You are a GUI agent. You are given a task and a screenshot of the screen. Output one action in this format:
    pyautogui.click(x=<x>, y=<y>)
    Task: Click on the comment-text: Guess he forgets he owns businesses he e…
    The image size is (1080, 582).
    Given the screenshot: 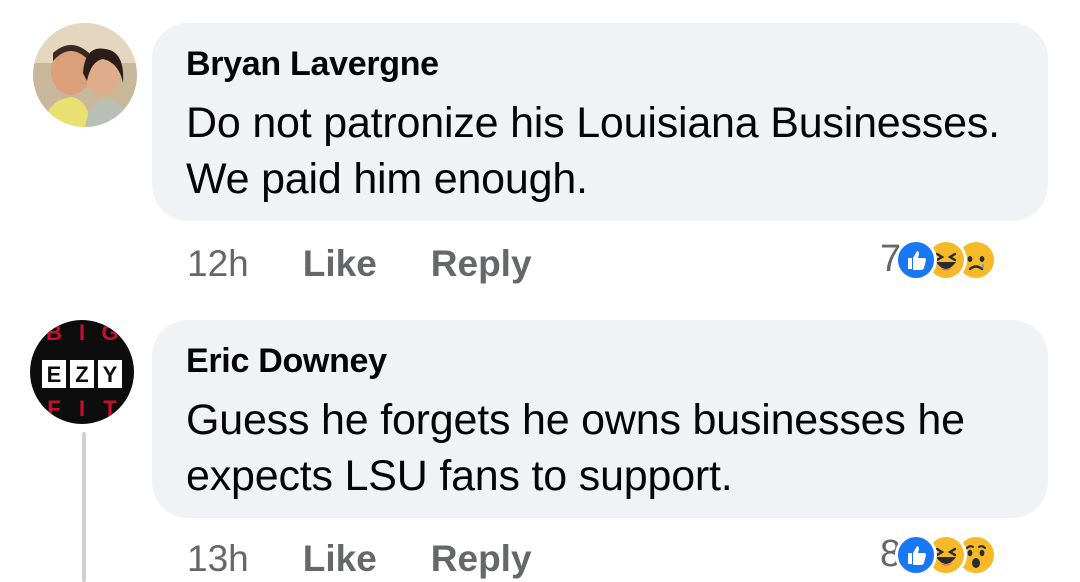 What is the action you would take?
    pyautogui.click(x=575, y=448)
    